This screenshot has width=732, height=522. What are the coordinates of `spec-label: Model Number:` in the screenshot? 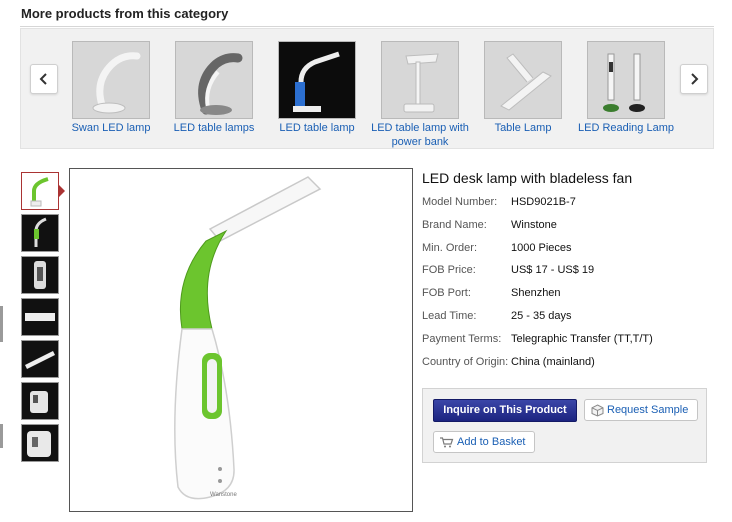 It's located at (460, 202).